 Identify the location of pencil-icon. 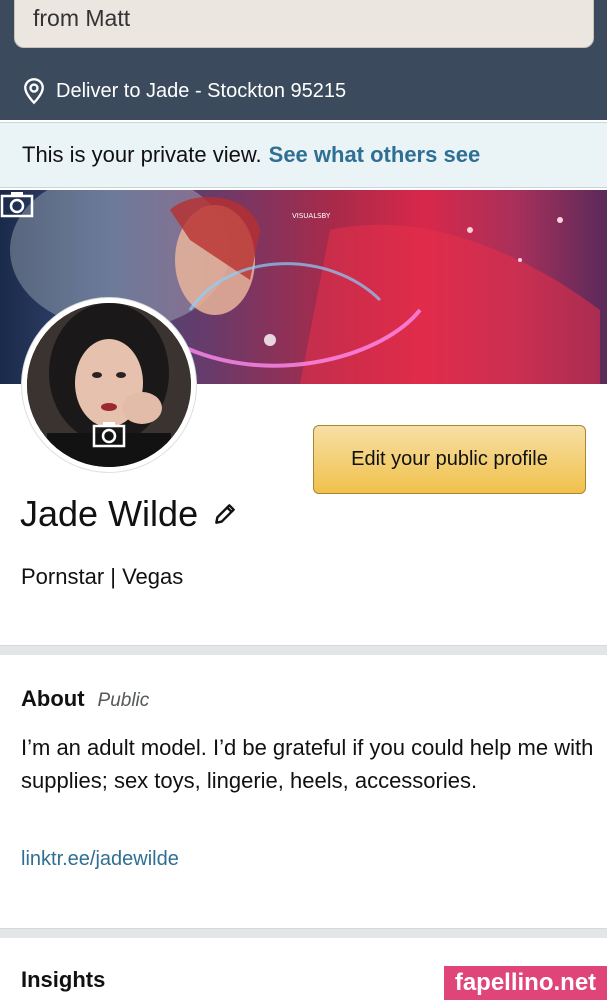
(225, 514).